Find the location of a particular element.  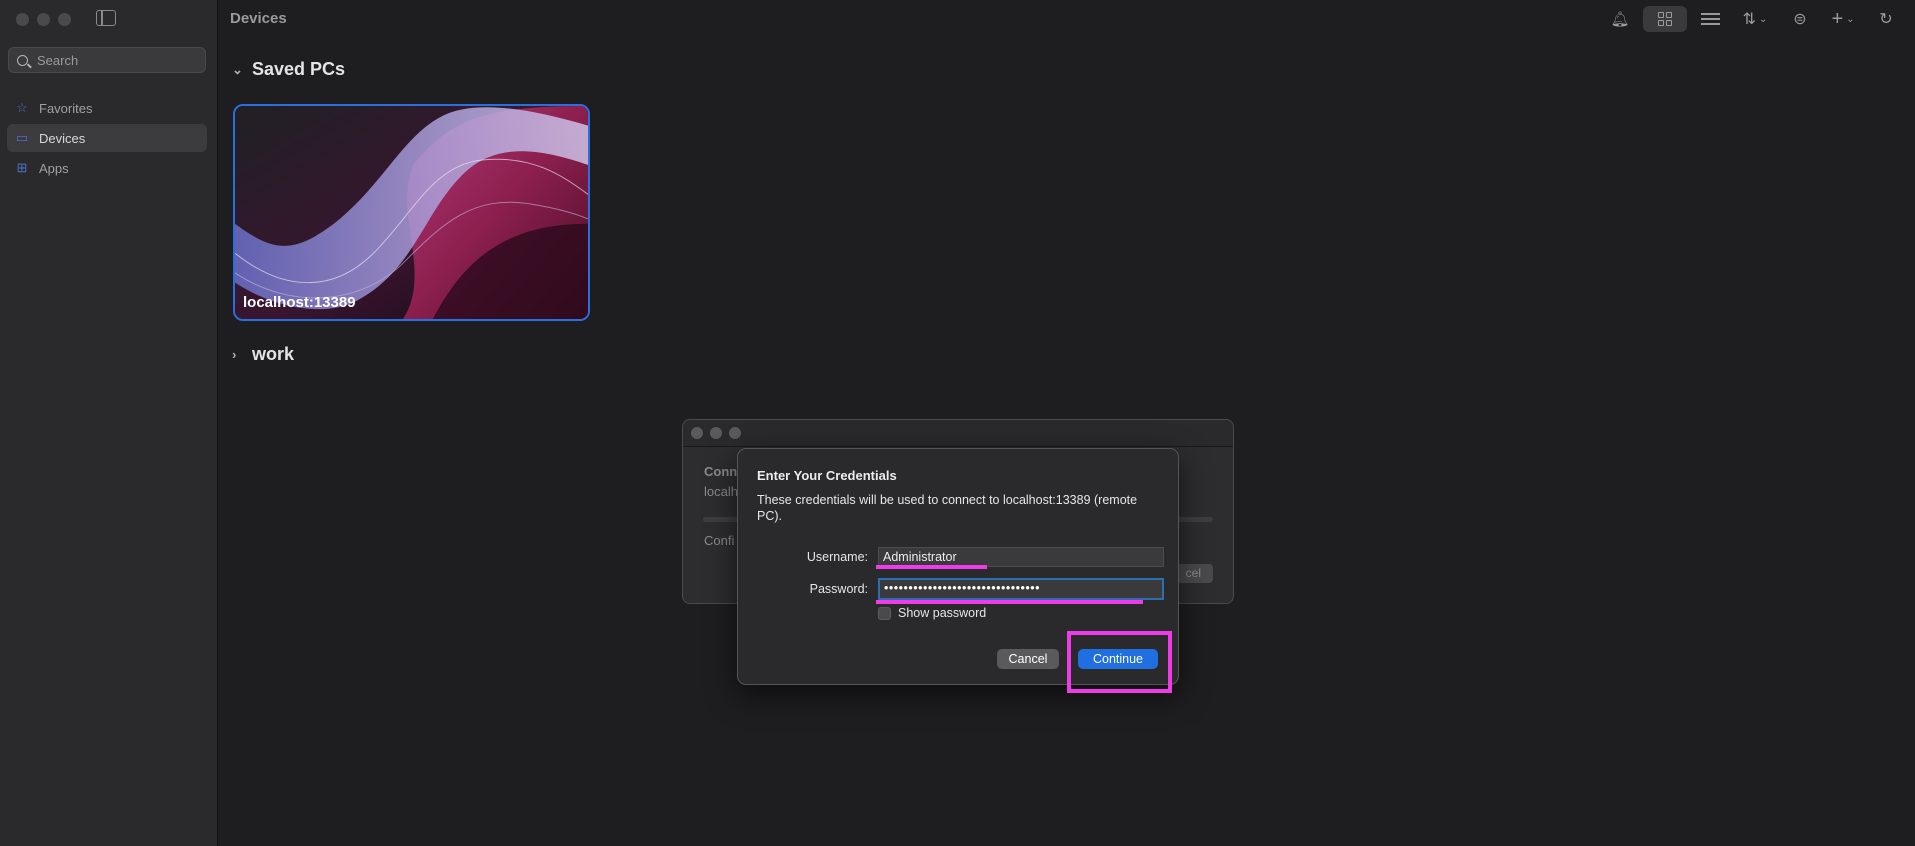

list-view-icon is located at coordinates (1710, 19).